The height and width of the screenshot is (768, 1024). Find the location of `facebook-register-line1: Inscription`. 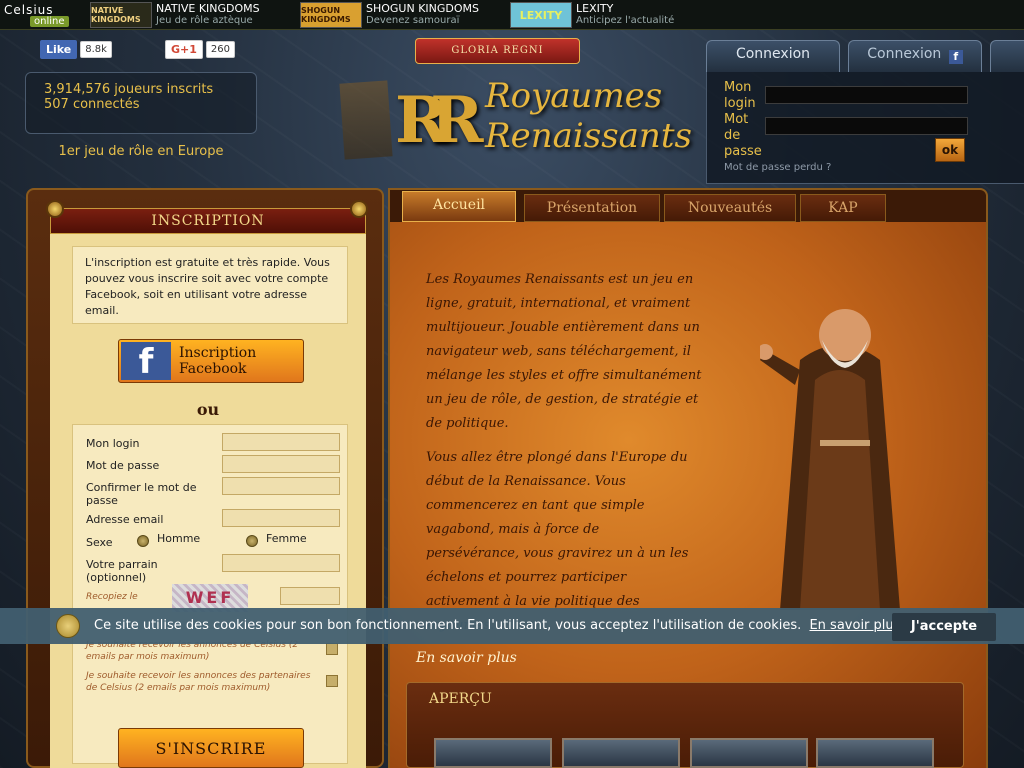

facebook-register-line1: Inscription is located at coordinates (218, 353).